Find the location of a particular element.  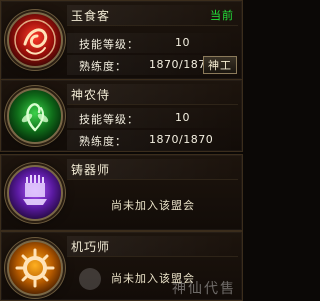

proficiency-row: 熟练度： 1870/1870 is located at coordinates (152, 140).